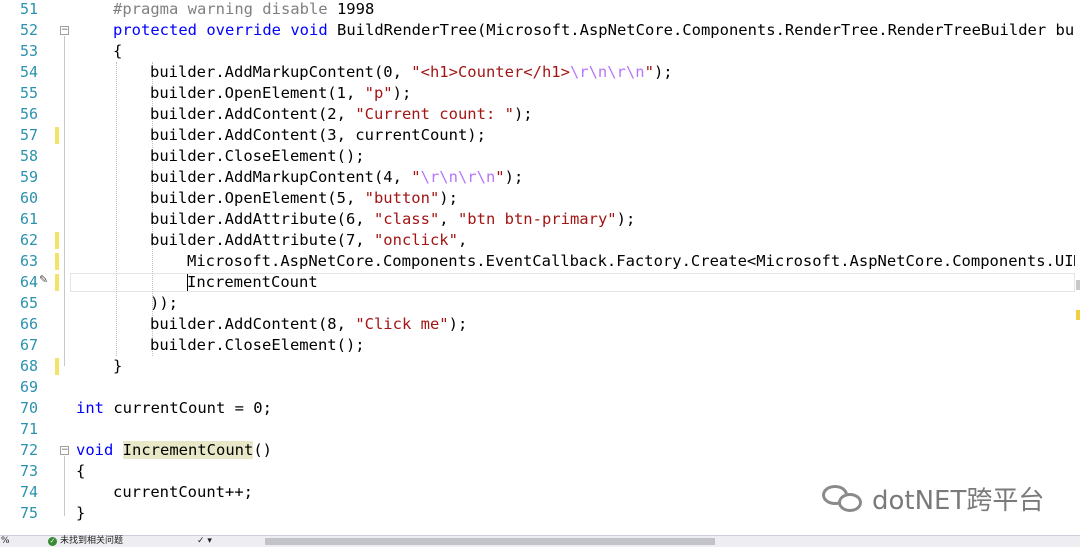  I want to click on line-number: 57, so click(28, 135).